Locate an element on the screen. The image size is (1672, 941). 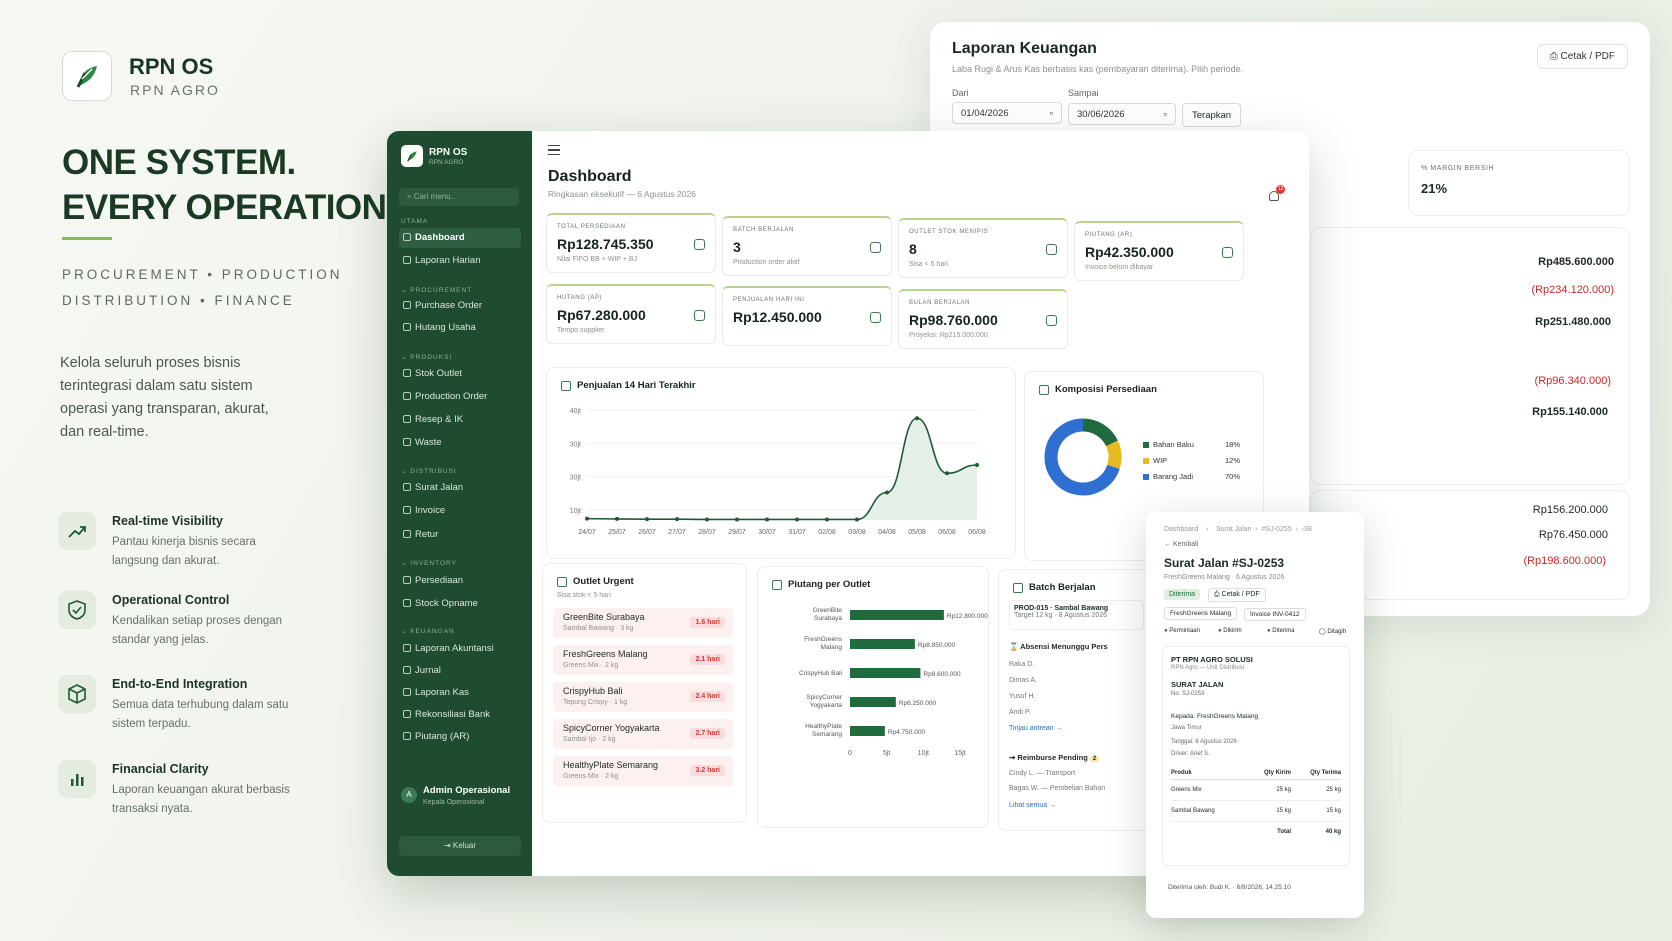
sidebar-item-surat-jalan: Surat Jalan is located at coordinates (460, 488).